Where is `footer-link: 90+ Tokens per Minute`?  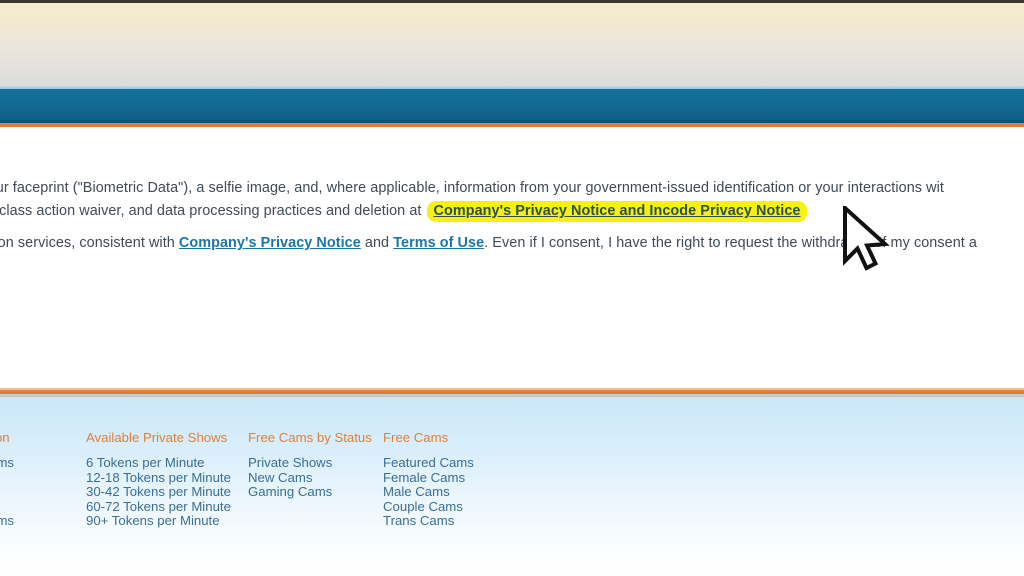
footer-link: 90+ Tokens per Minute is located at coordinates (153, 521).